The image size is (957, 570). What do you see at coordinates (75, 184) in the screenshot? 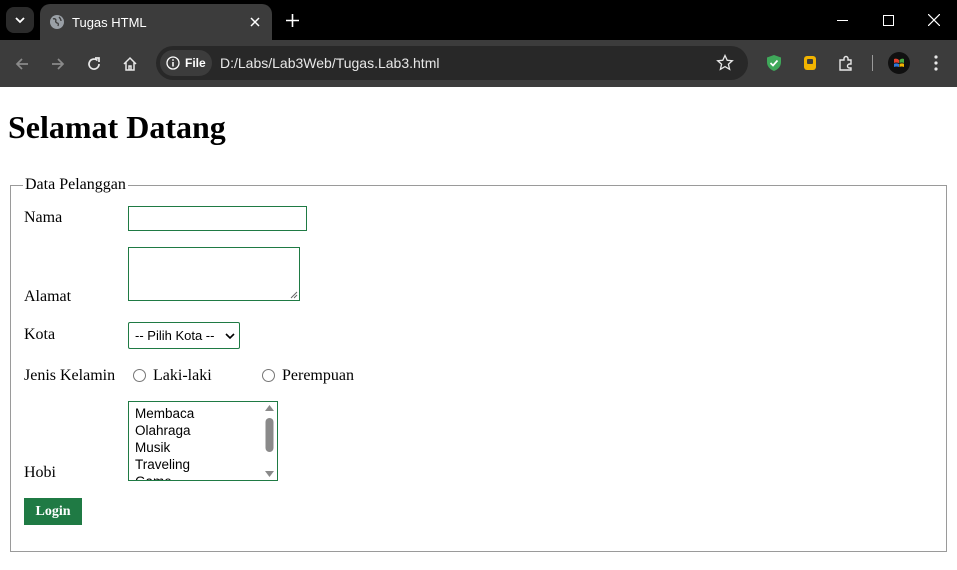
I see `fieldset-legend: Data Pelanggan` at bounding box center [75, 184].